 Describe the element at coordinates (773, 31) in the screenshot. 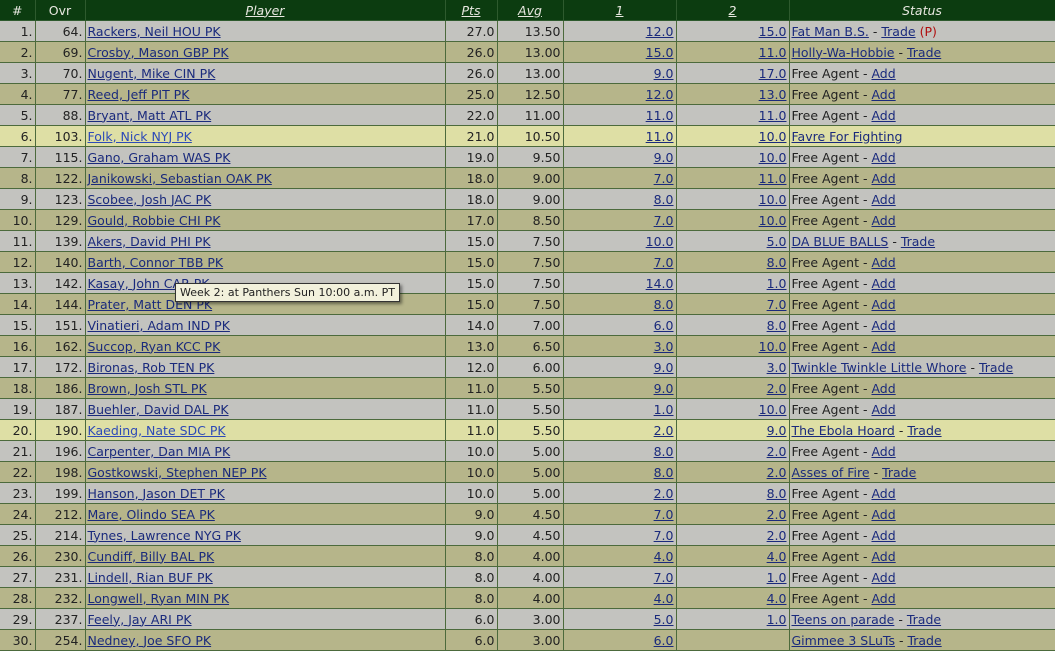

I see `week2-points-link: 15.0` at that location.